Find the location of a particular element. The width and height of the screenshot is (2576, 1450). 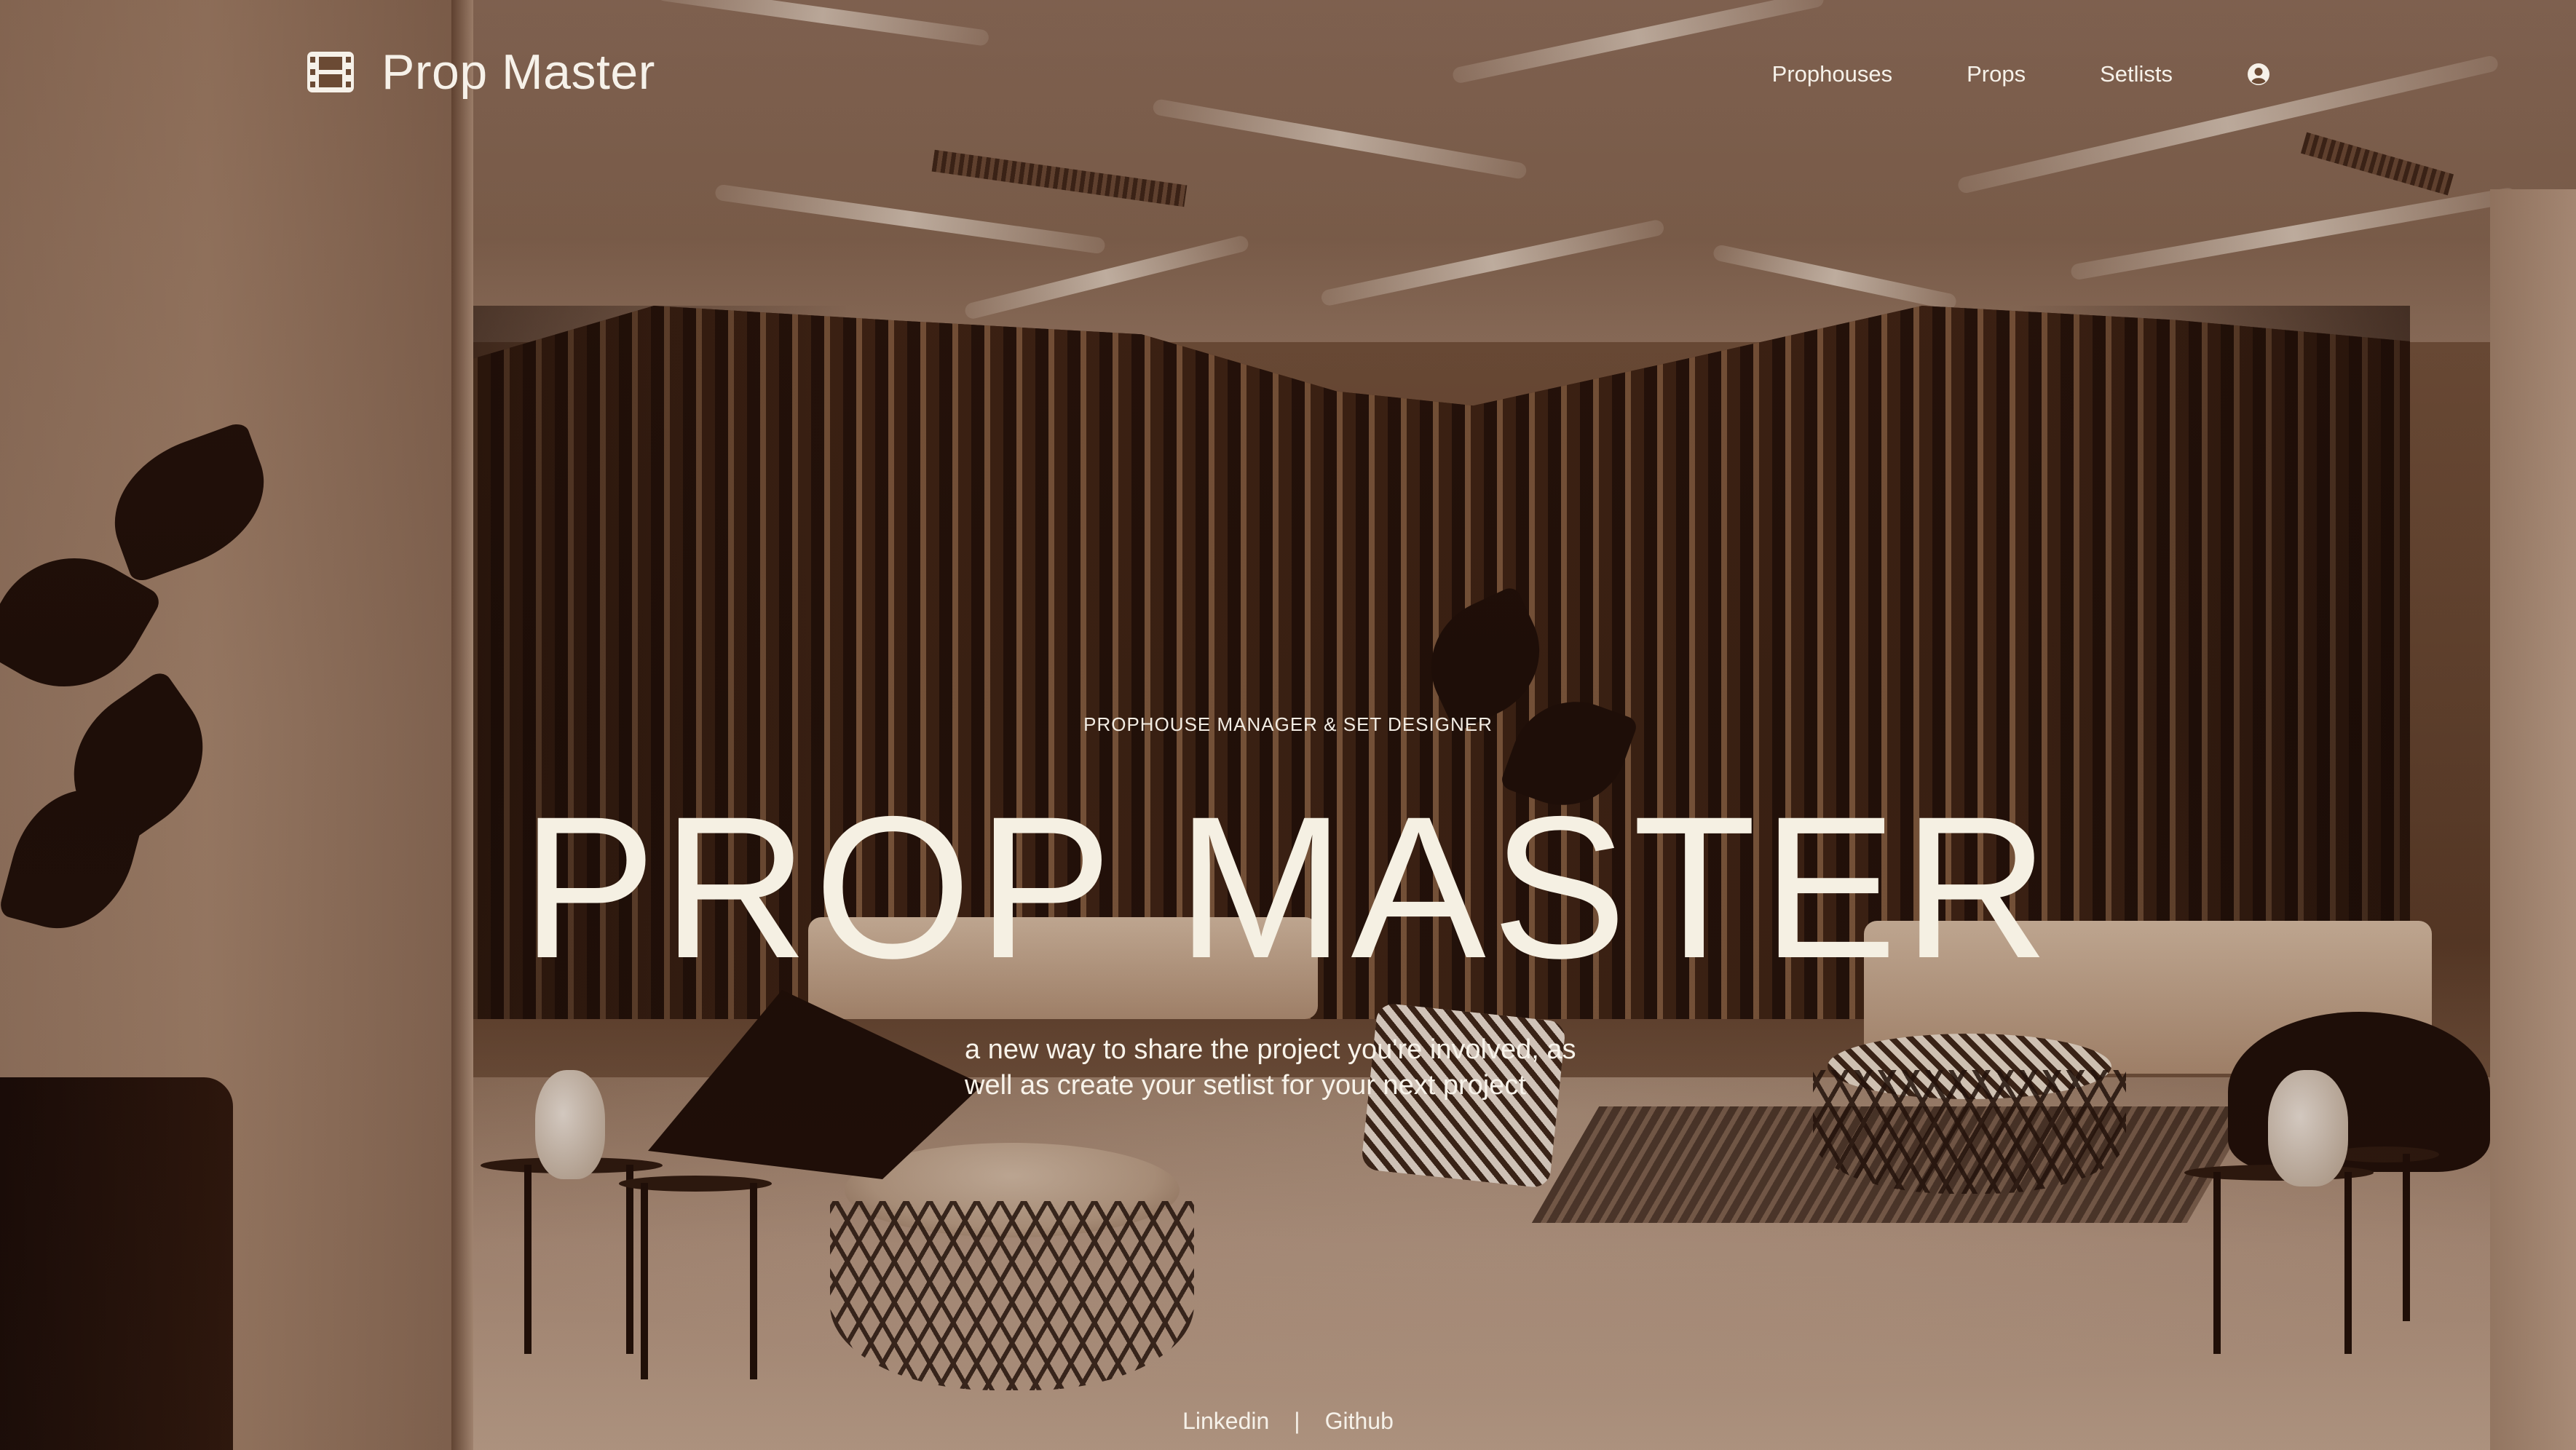

linkedin-link: Linkedin is located at coordinates (1226, 1421).